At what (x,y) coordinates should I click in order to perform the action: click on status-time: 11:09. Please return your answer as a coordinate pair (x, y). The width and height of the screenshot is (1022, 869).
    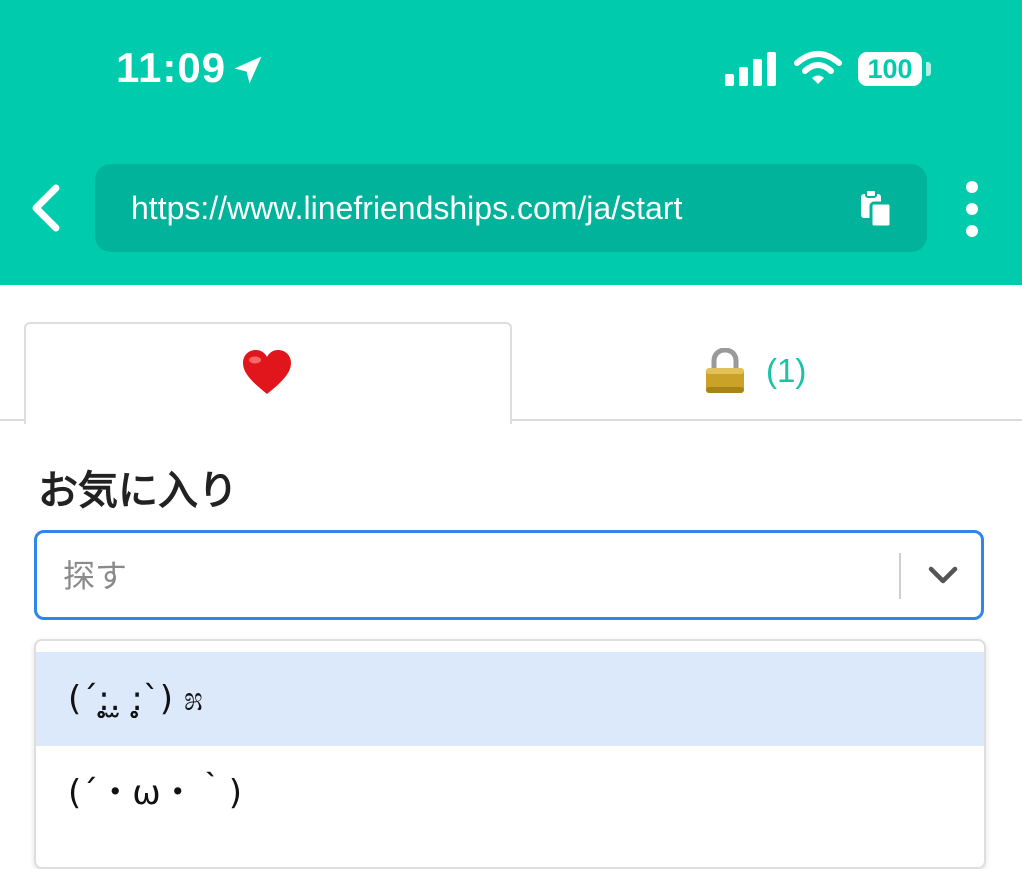
    Looking at the image, I should click on (171, 67).